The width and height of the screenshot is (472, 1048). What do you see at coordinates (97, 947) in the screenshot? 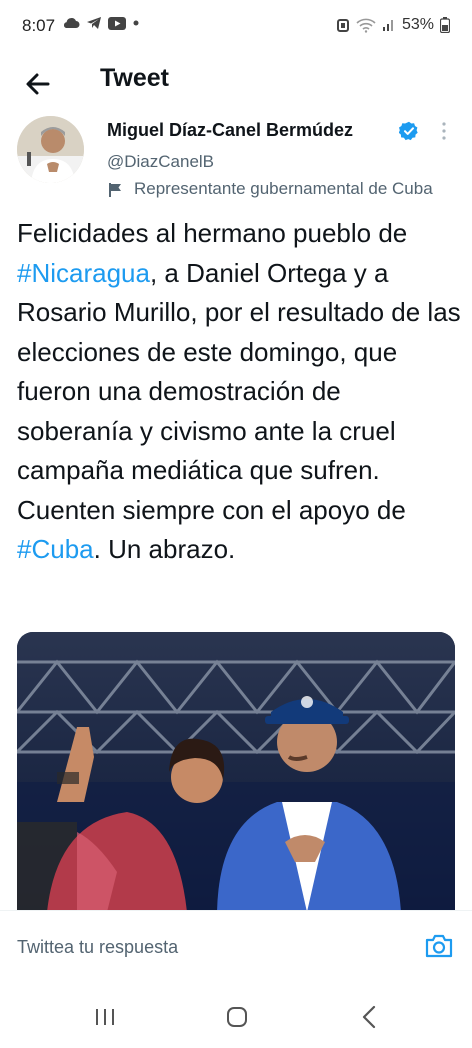
I see `reply-input: Twittea tu respuesta` at bounding box center [97, 947].